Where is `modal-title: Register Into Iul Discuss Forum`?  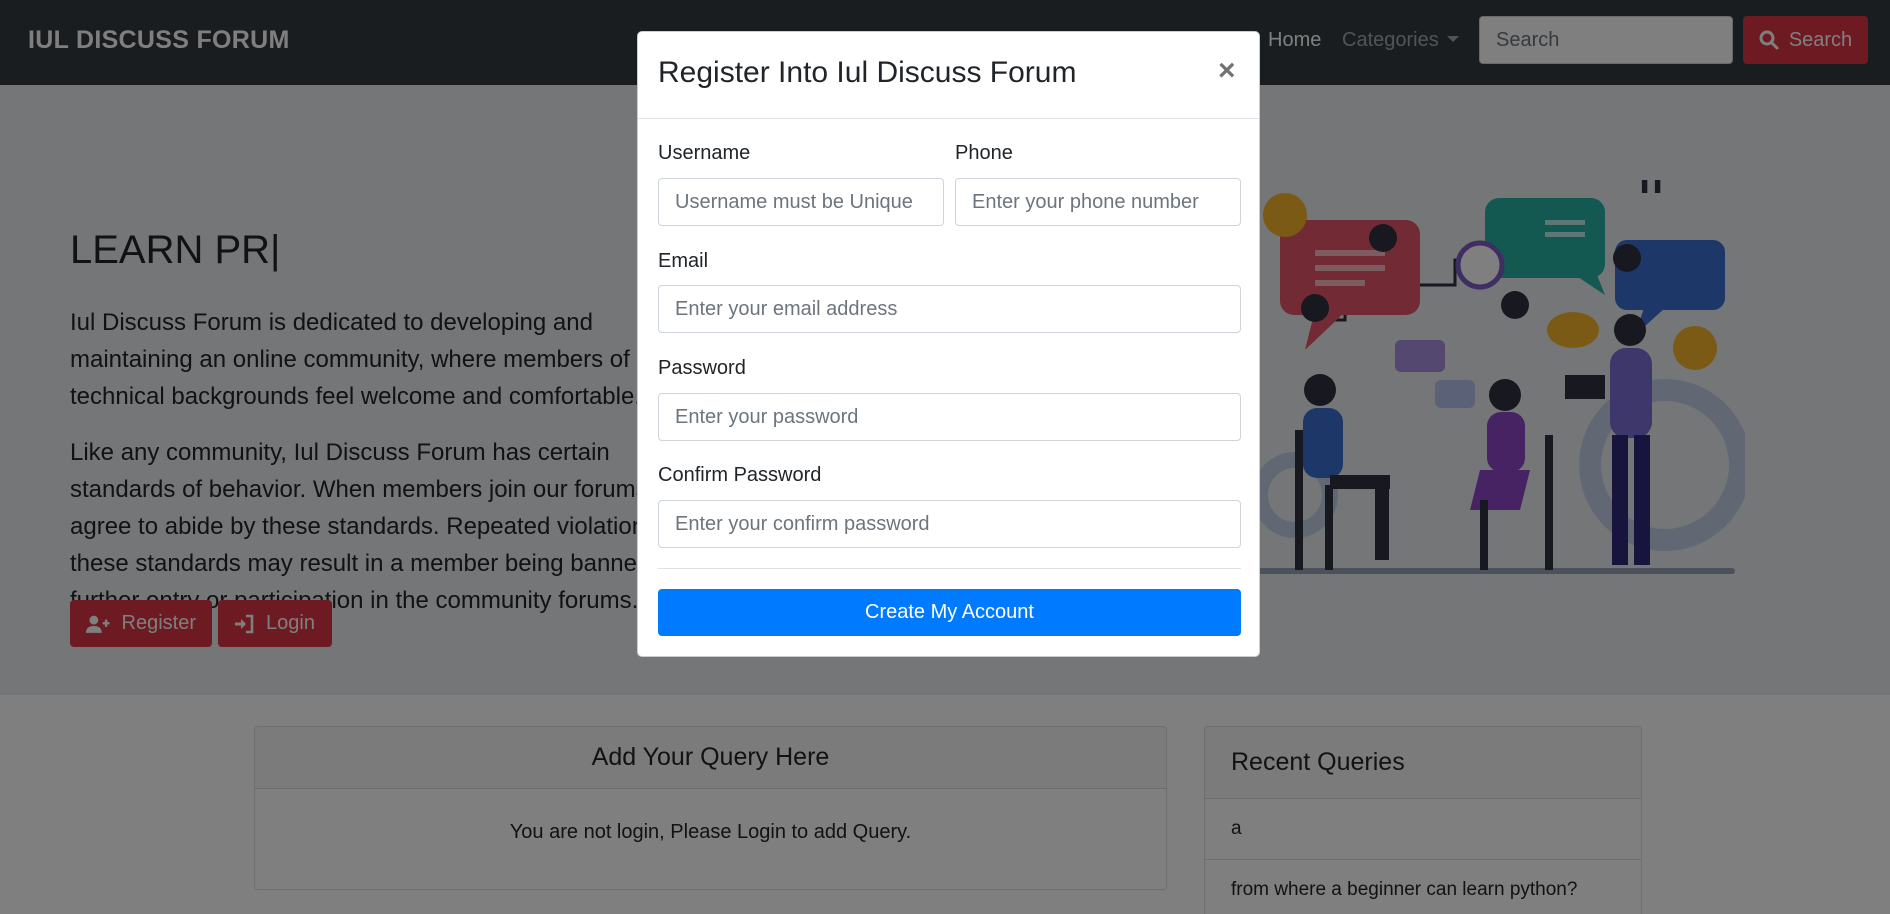 modal-title: Register Into Iul Discuss Forum is located at coordinates (867, 72).